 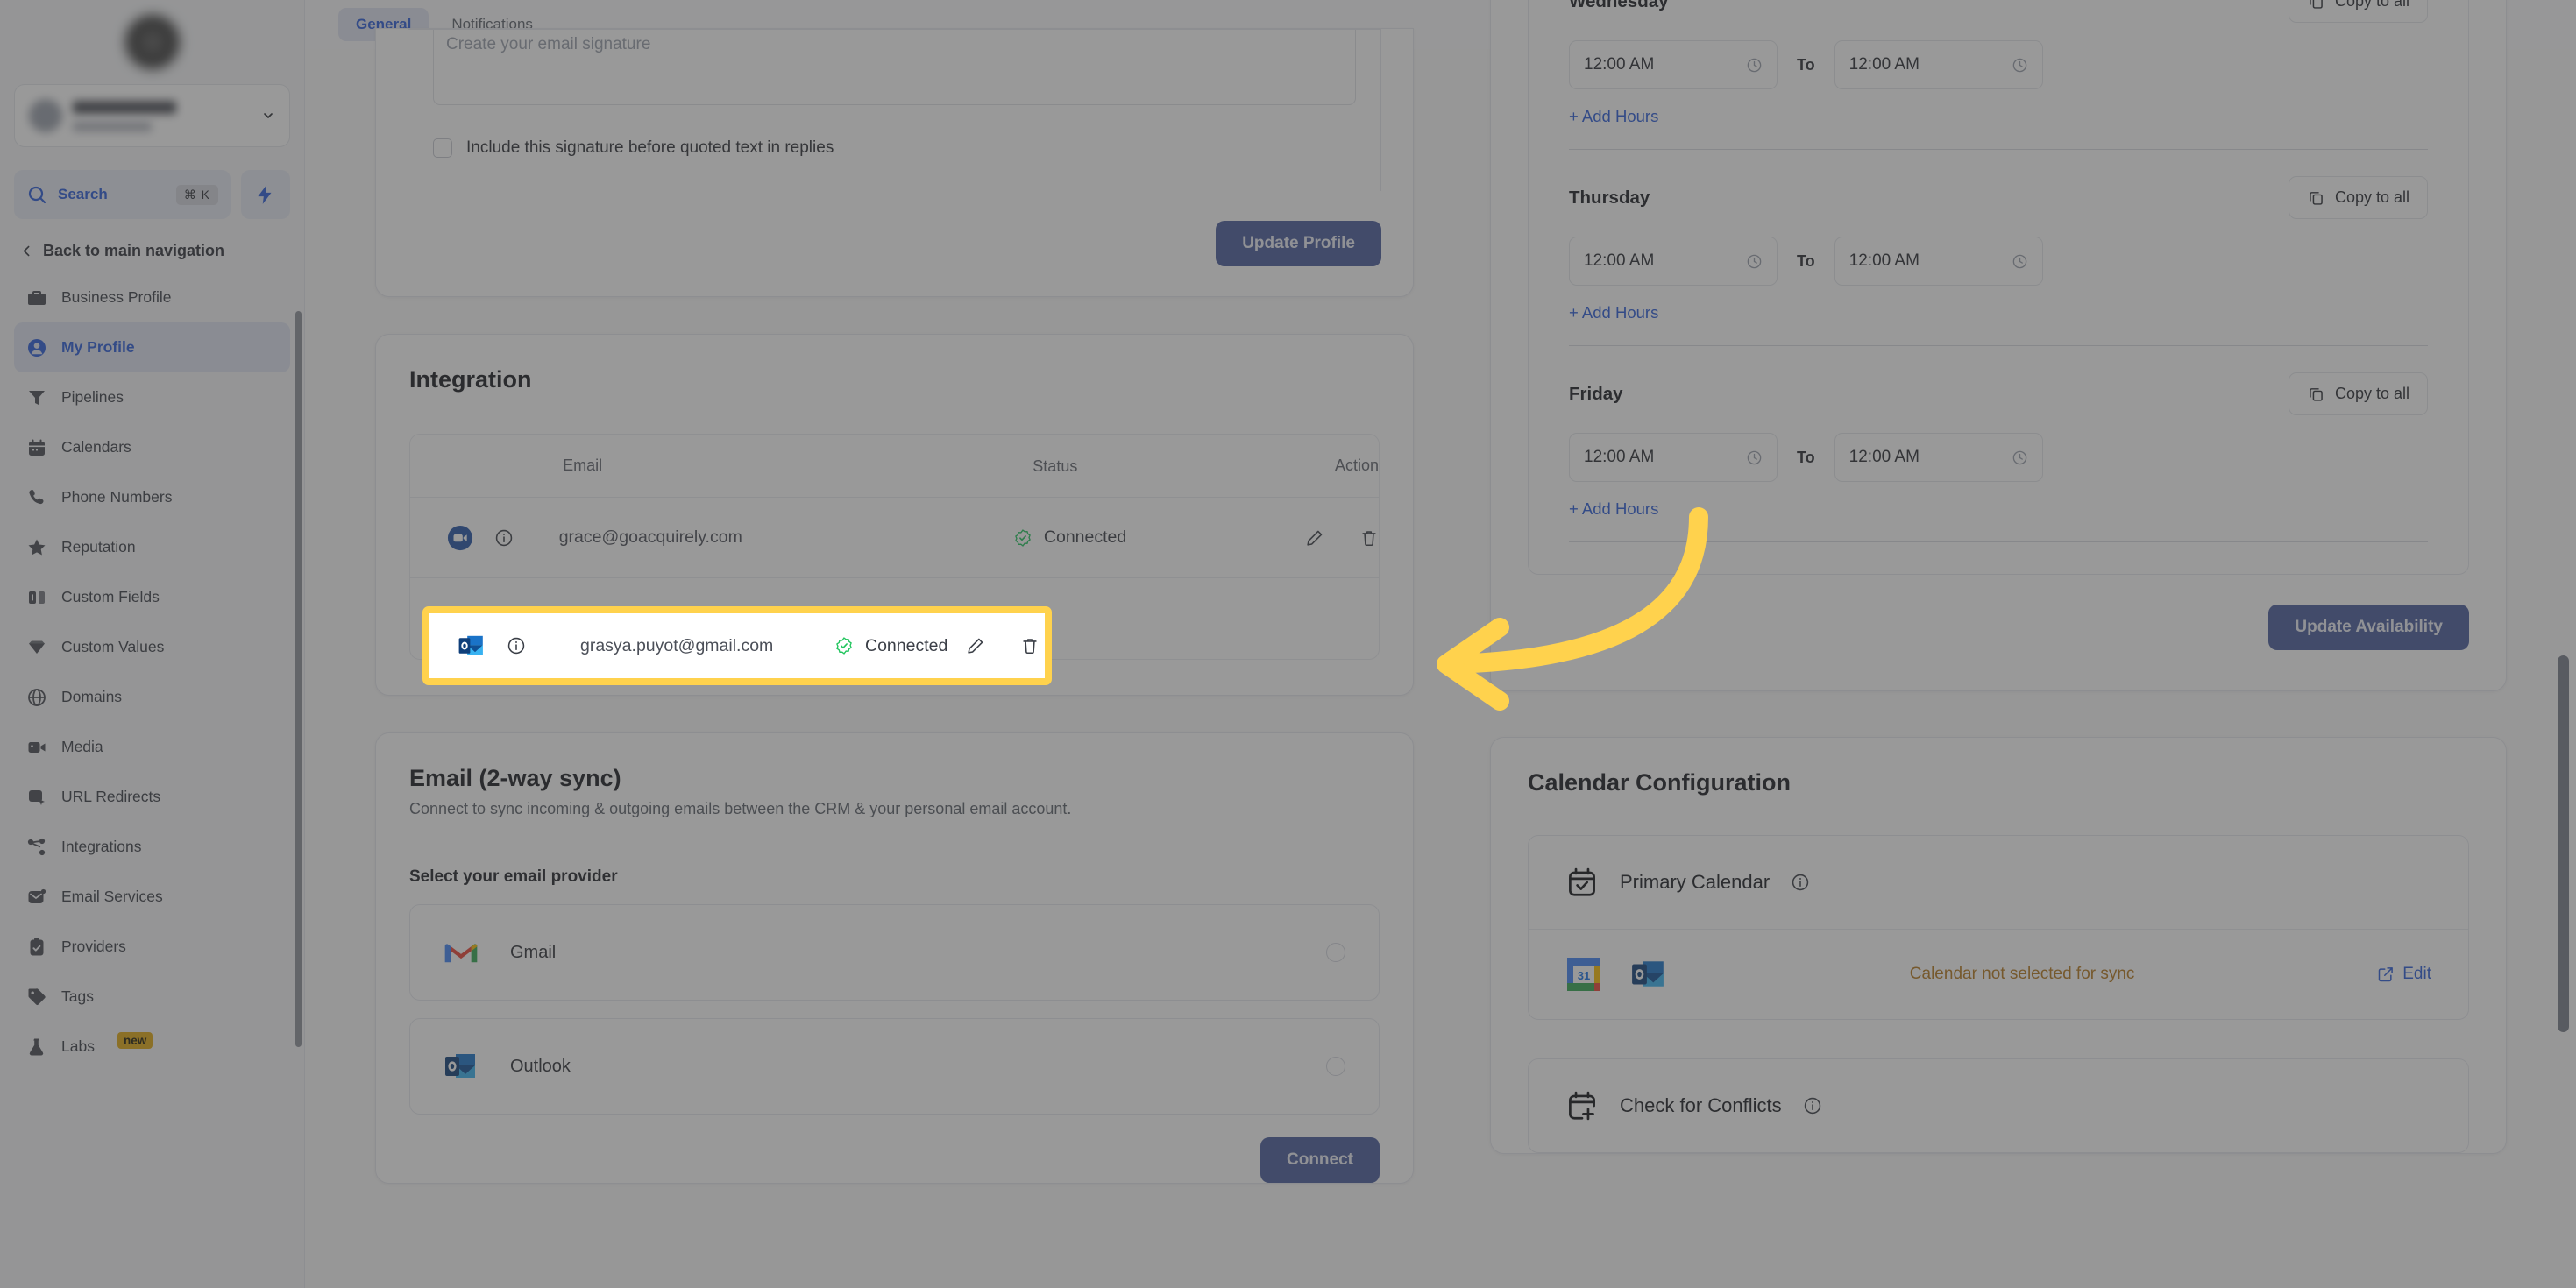 I want to click on sidebar-item-reputation: Reputation, so click(x=152, y=547).